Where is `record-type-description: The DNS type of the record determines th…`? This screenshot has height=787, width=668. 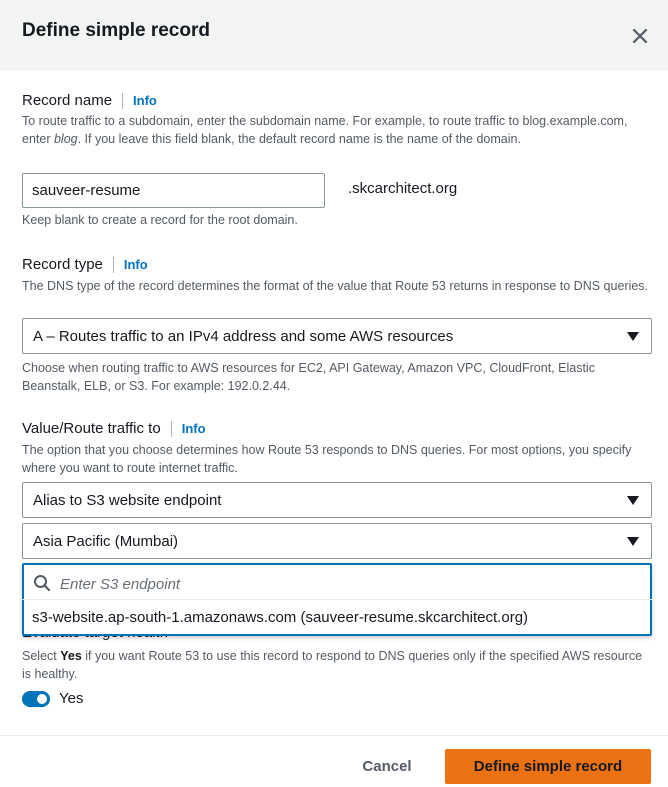
record-type-description: The DNS type of the record determines th… is located at coordinates (335, 286).